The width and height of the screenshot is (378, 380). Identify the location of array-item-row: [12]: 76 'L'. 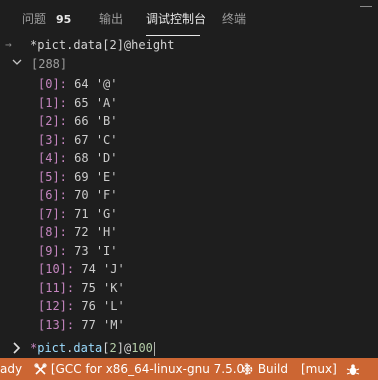
(81, 306).